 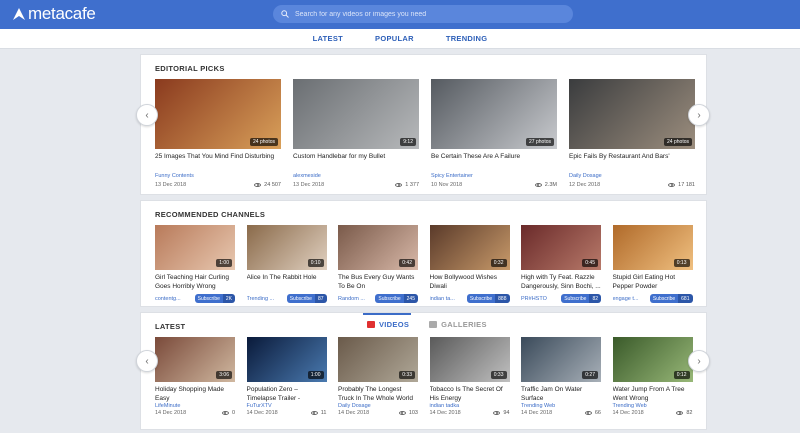 What do you see at coordinates (540, 142) in the screenshot?
I see `photo-count-badge: 27 photos` at bounding box center [540, 142].